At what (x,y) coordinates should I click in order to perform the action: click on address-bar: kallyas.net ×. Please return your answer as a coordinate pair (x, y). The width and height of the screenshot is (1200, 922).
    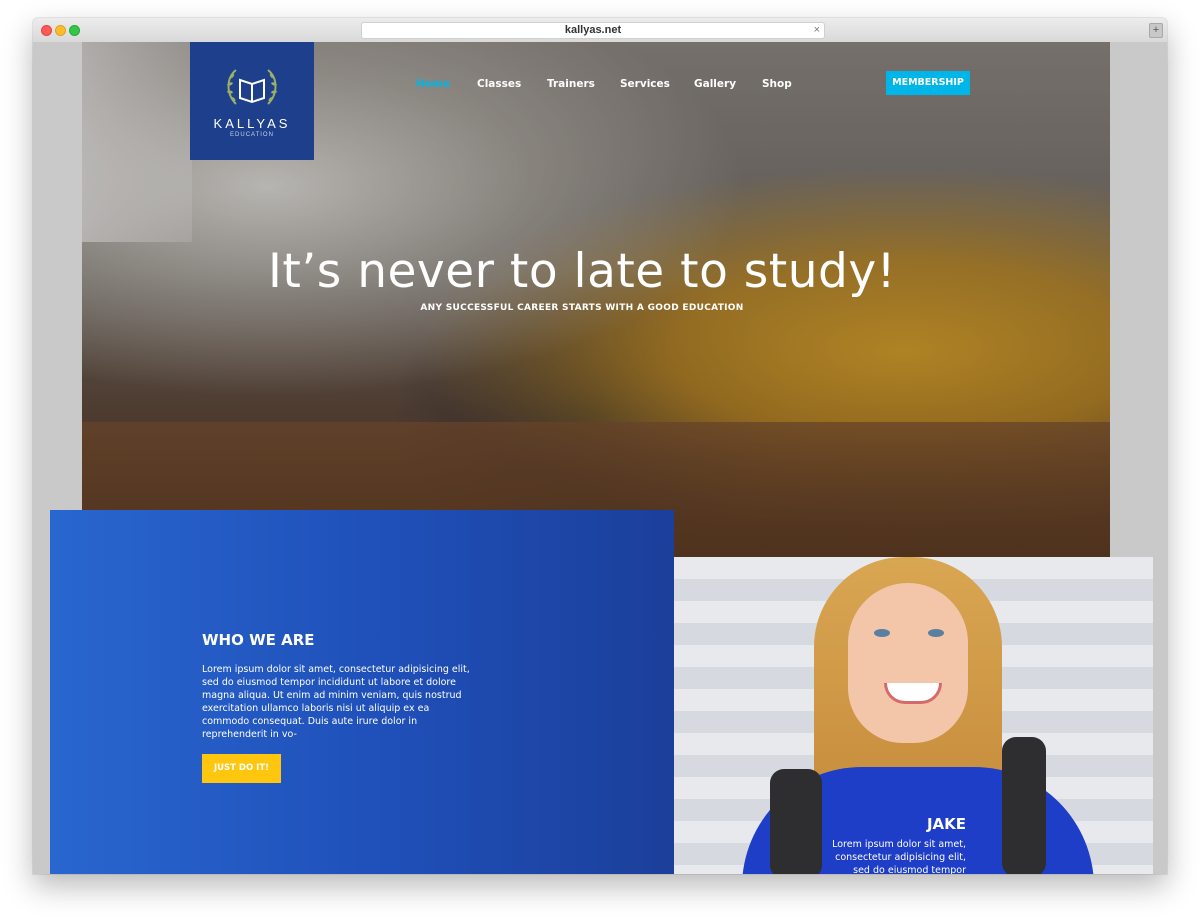
    Looking at the image, I should click on (593, 30).